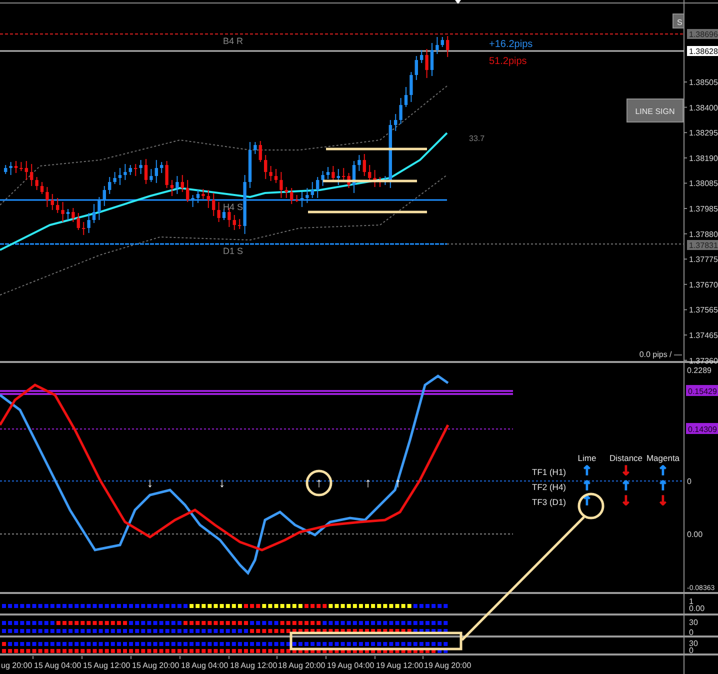 The height and width of the screenshot is (674, 718). Describe the element at coordinates (106, 665) in the screenshot. I see `time-label: 15 Aug 12:00` at that location.